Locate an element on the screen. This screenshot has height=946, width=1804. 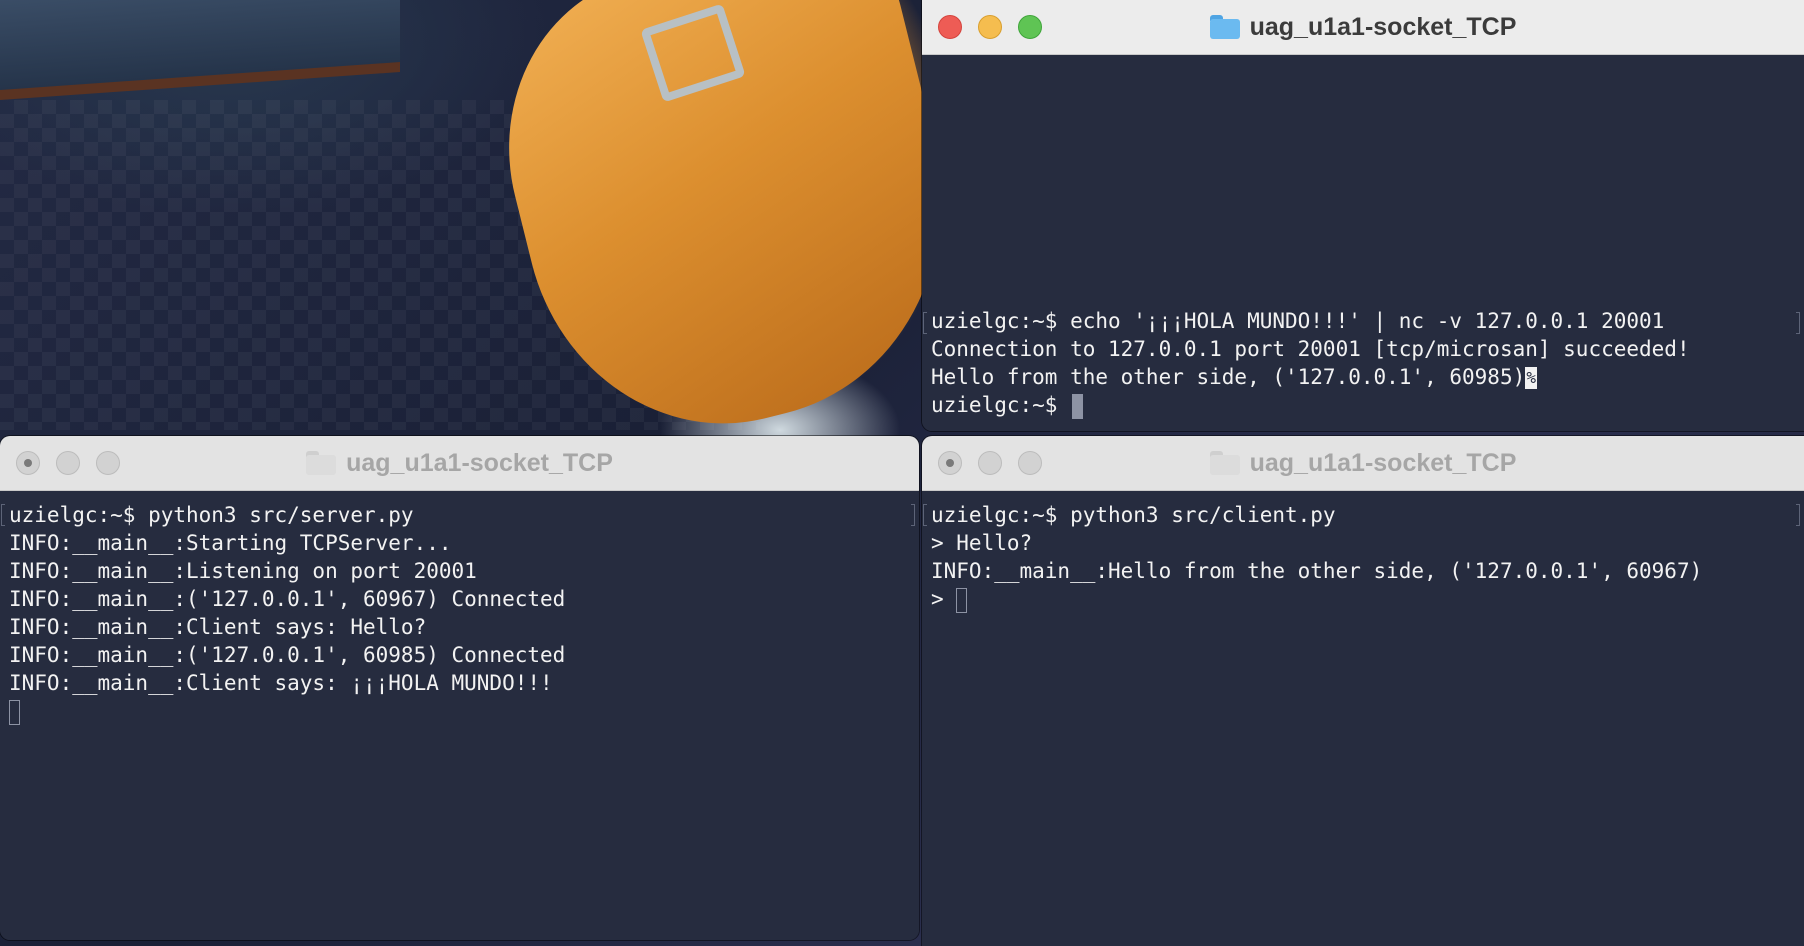
terminal-line: uzielgc:~$ python3 src/client.py is located at coordinates (1133, 515).